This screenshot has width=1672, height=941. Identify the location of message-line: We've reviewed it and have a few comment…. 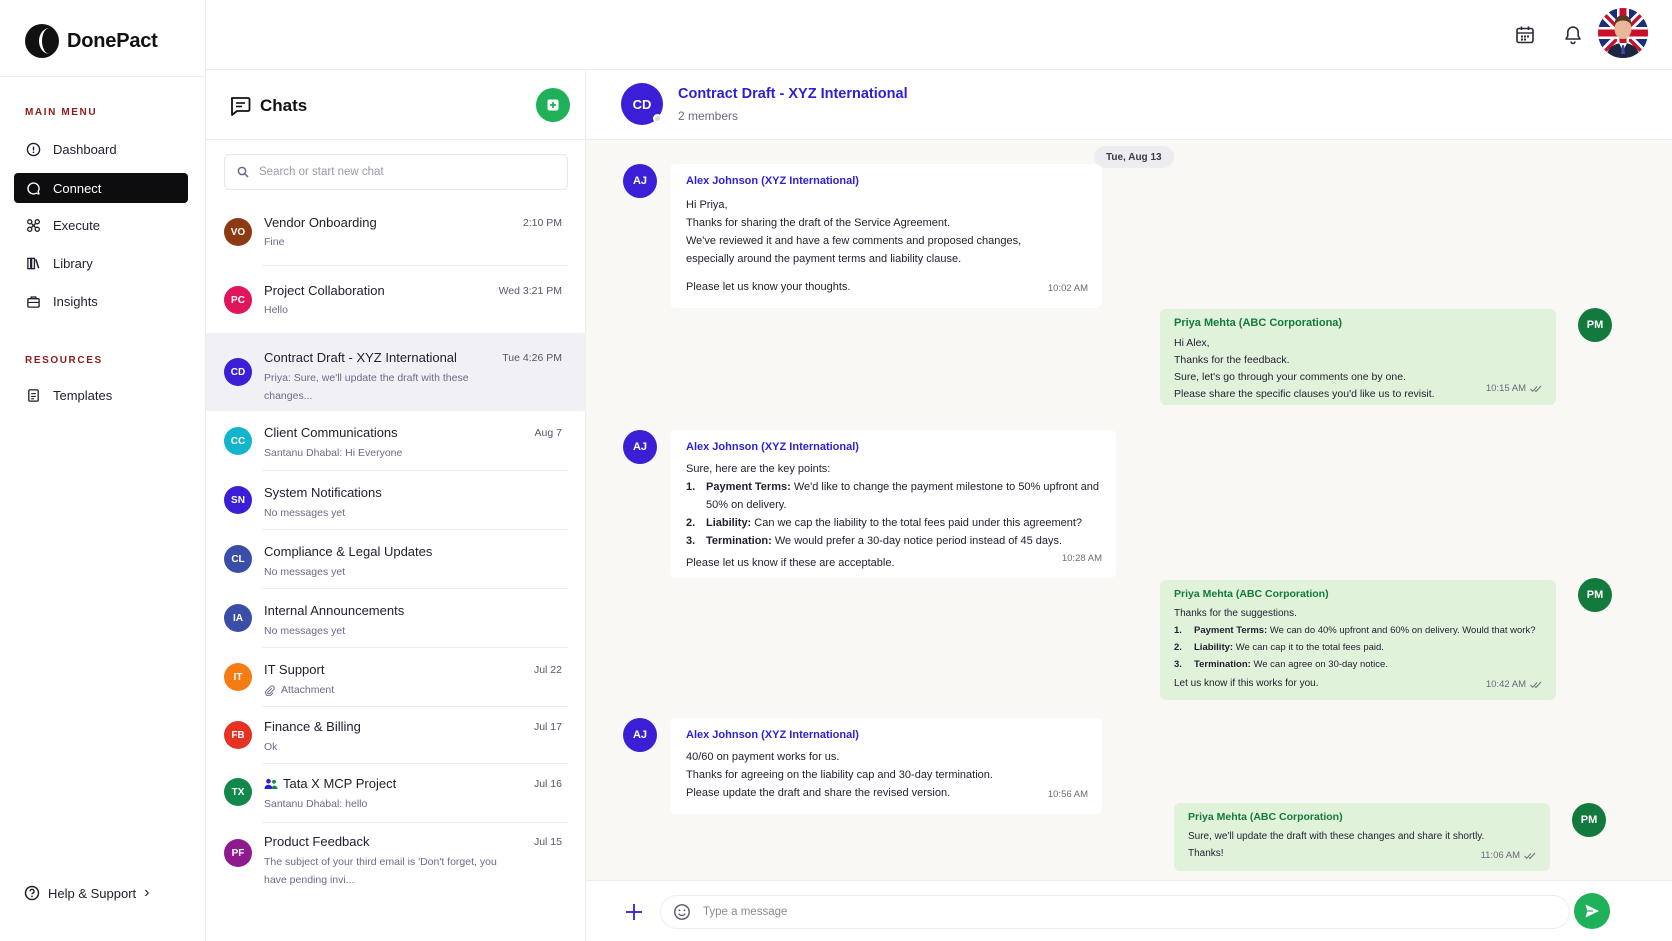
(854, 241).